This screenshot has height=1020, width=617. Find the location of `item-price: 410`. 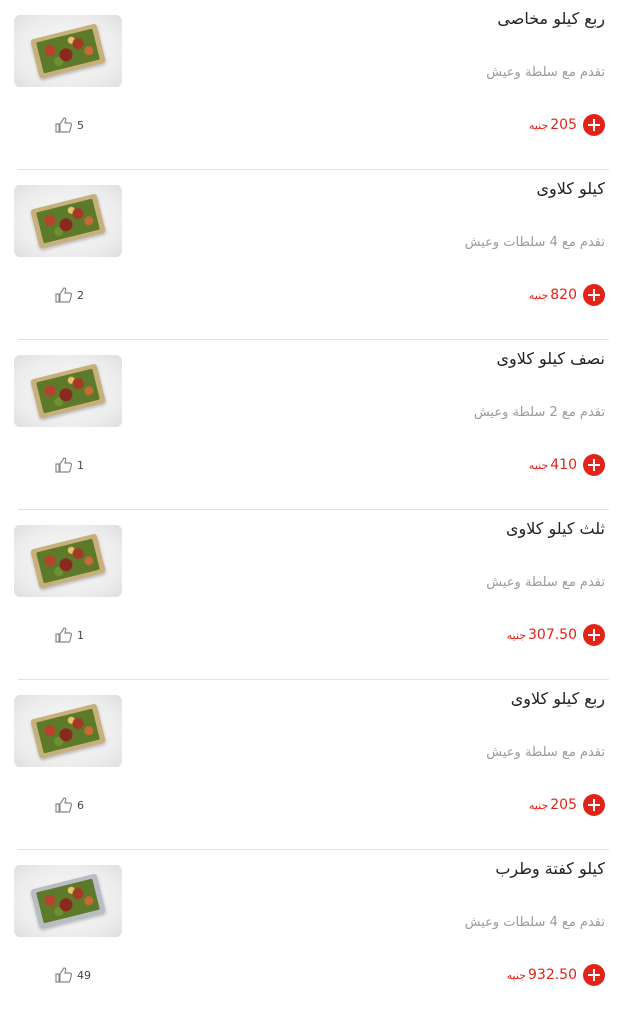

item-price: 410 is located at coordinates (563, 465).